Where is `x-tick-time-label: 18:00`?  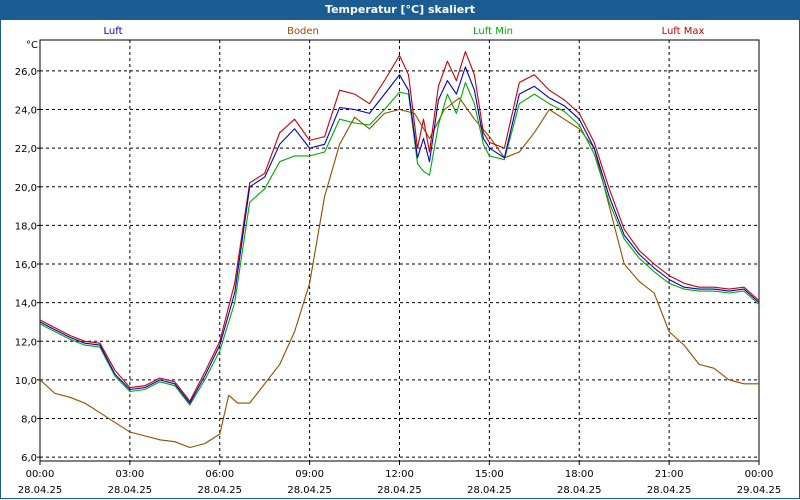
x-tick-time-label: 18:00 is located at coordinates (579, 474).